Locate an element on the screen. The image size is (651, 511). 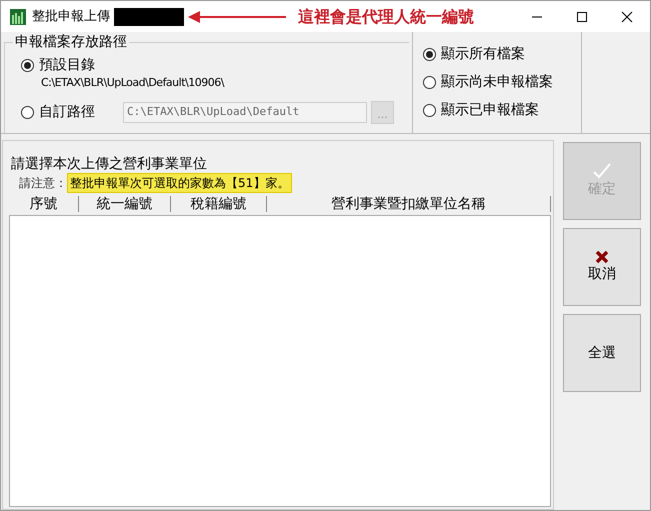
radio-label: 顯示已申報檔案 is located at coordinates (490, 110).